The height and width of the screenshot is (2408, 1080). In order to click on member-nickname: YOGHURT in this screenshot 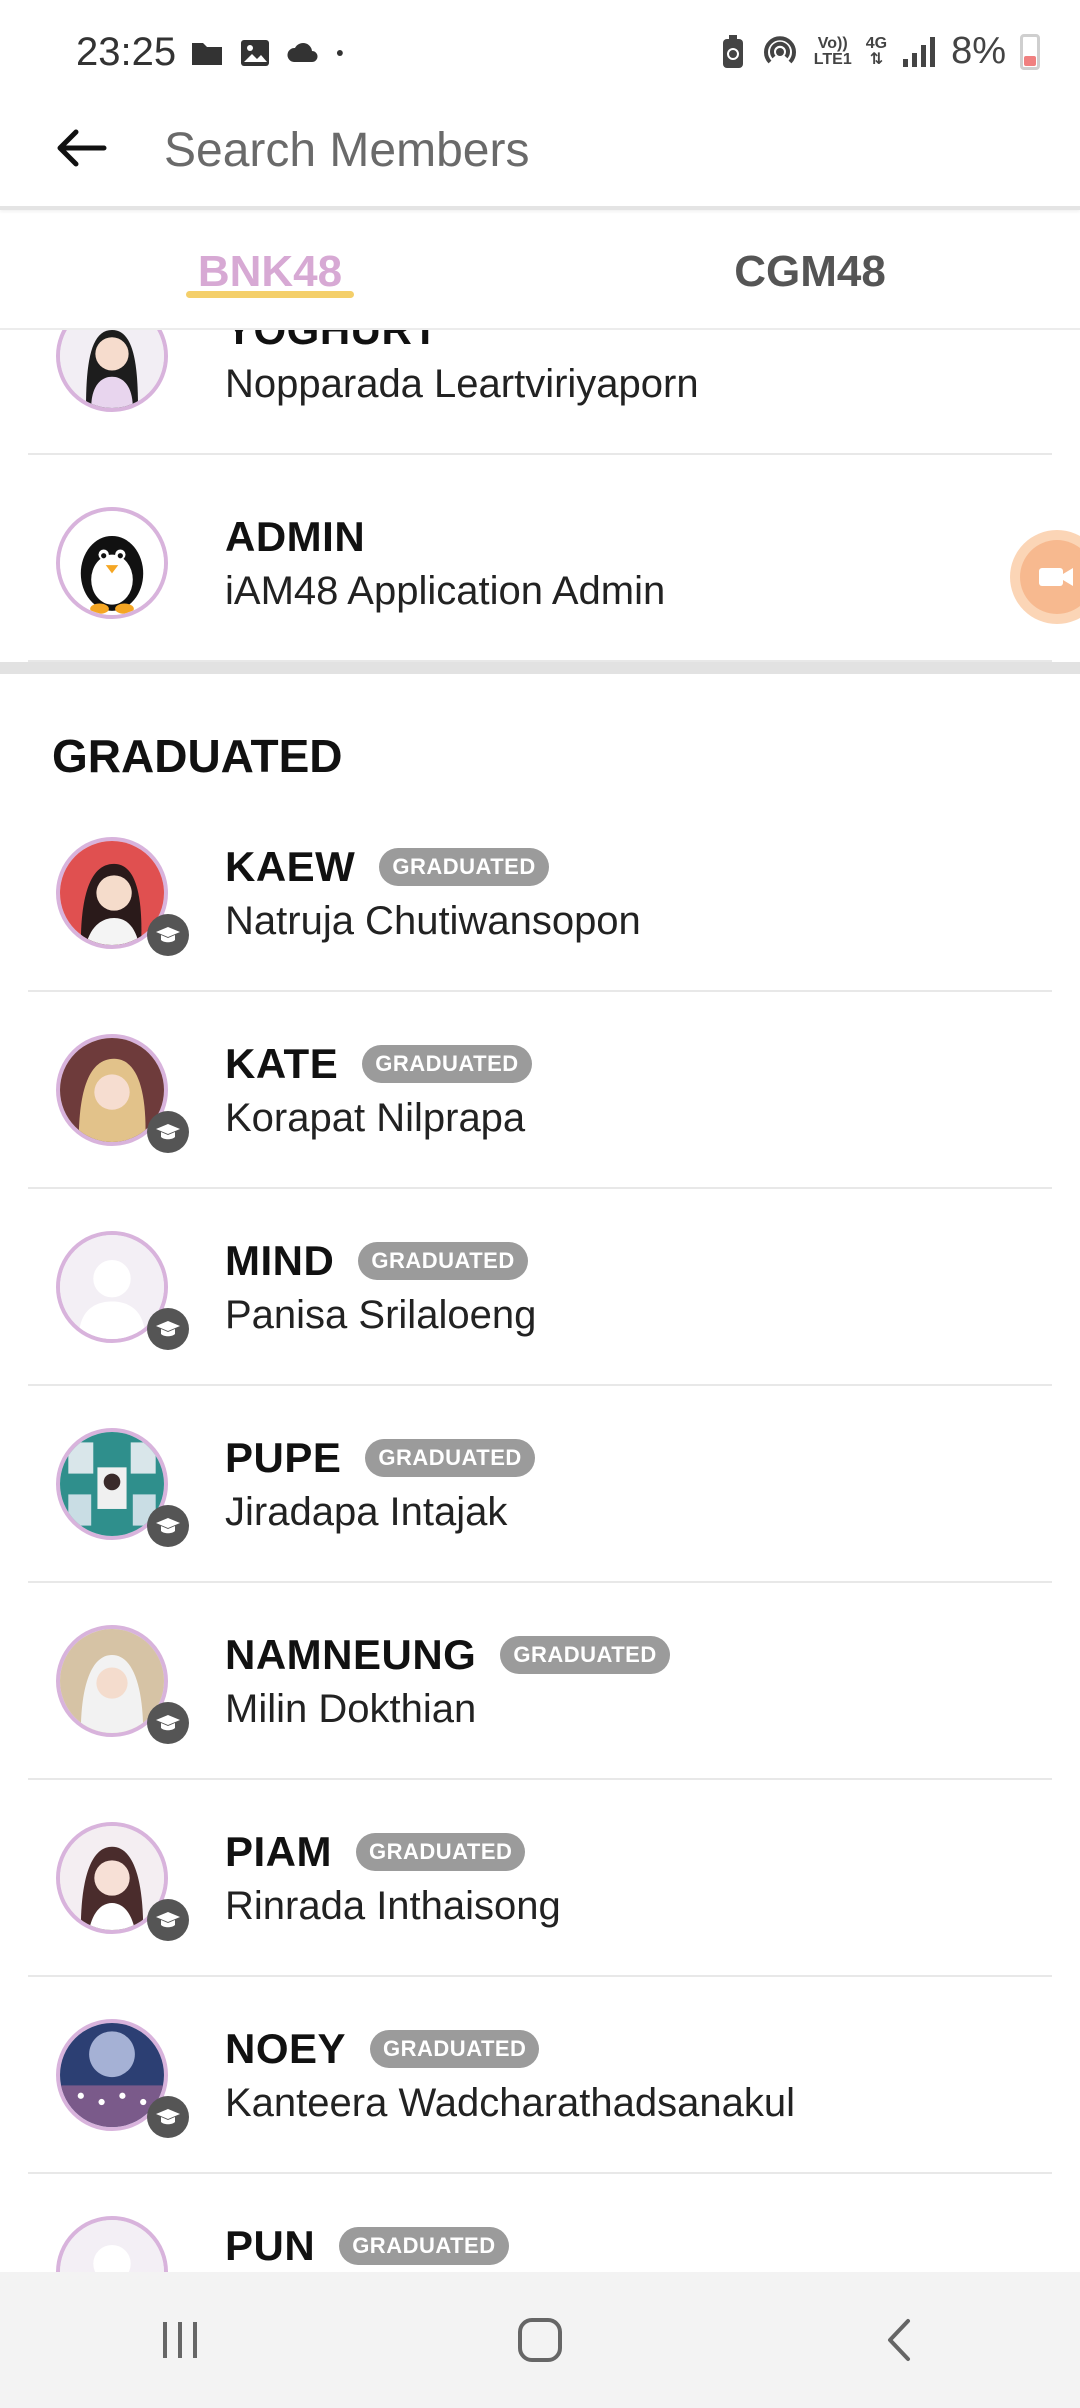, I will do `click(332, 342)`.